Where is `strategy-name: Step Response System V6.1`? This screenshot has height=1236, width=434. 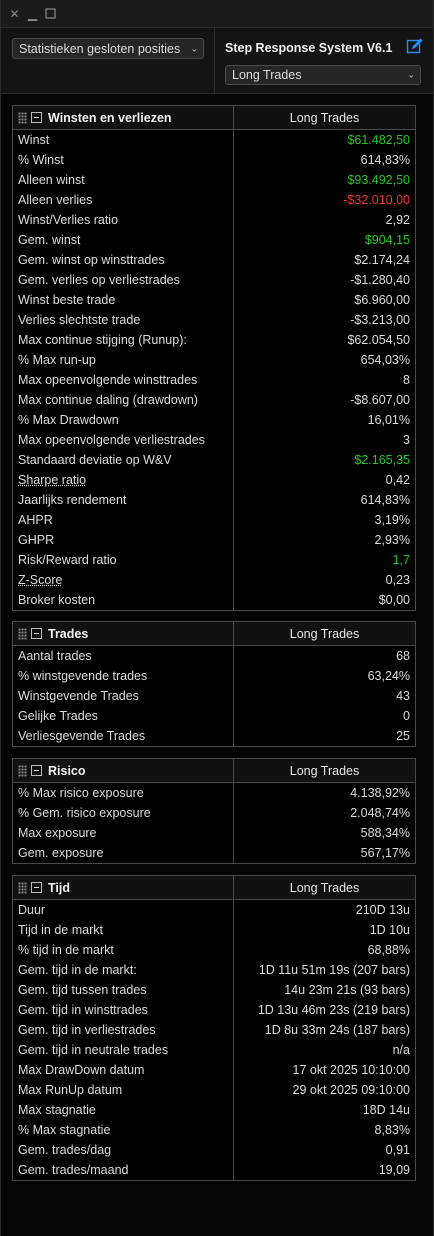 strategy-name: Step Response System V6.1 is located at coordinates (309, 48).